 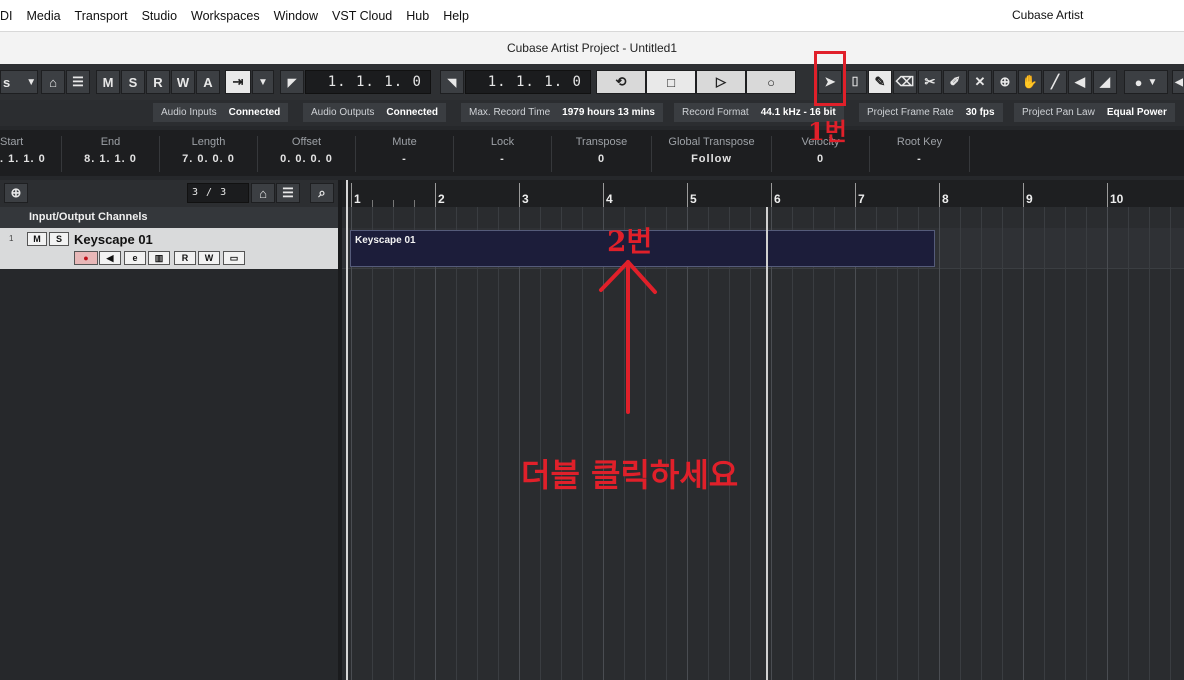 I want to click on zoom-tool-icon: ⊕, so click(x=1005, y=82).